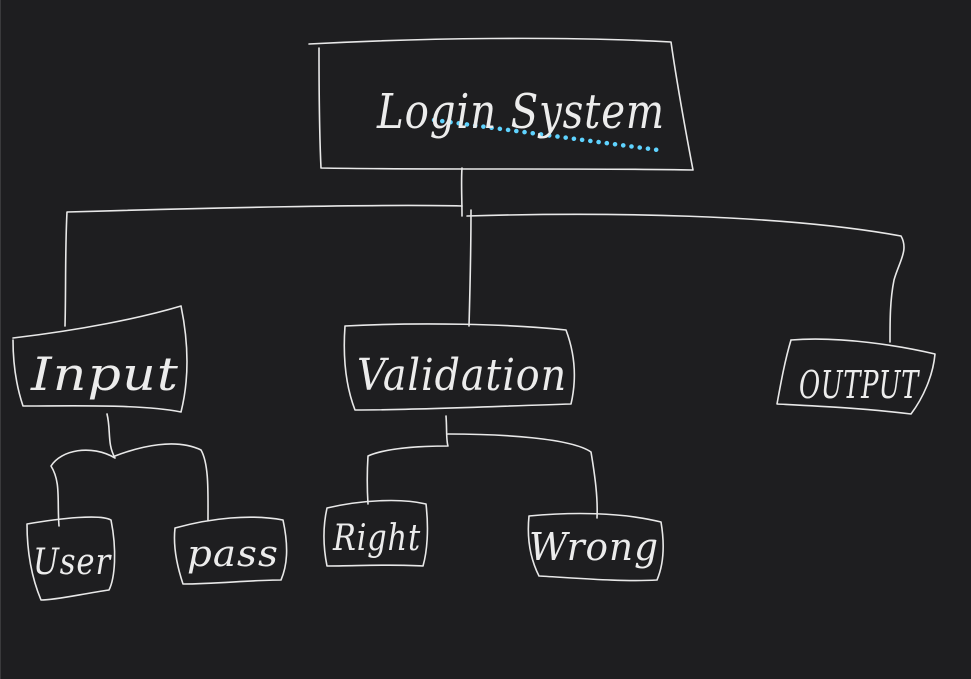  What do you see at coordinates (859, 385) in the screenshot?
I see `label-output: OUTPUT` at bounding box center [859, 385].